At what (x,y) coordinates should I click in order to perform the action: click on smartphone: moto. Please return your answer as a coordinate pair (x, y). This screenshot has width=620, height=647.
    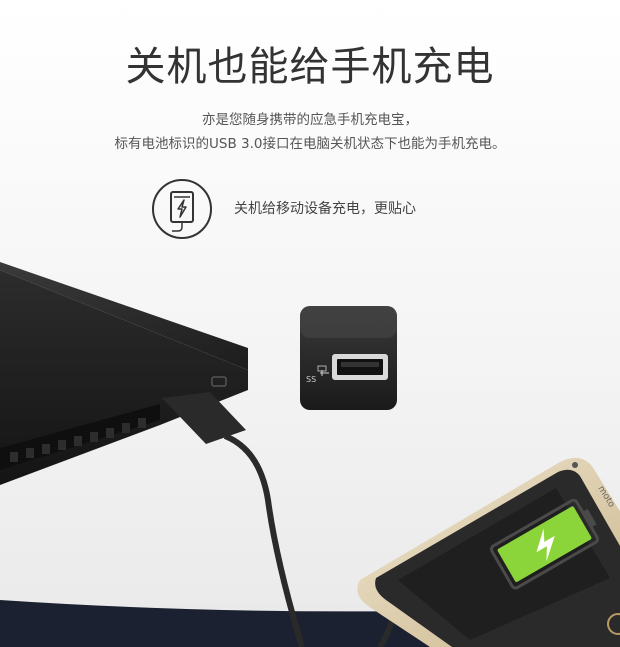
    Looking at the image, I should click on (488, 552).